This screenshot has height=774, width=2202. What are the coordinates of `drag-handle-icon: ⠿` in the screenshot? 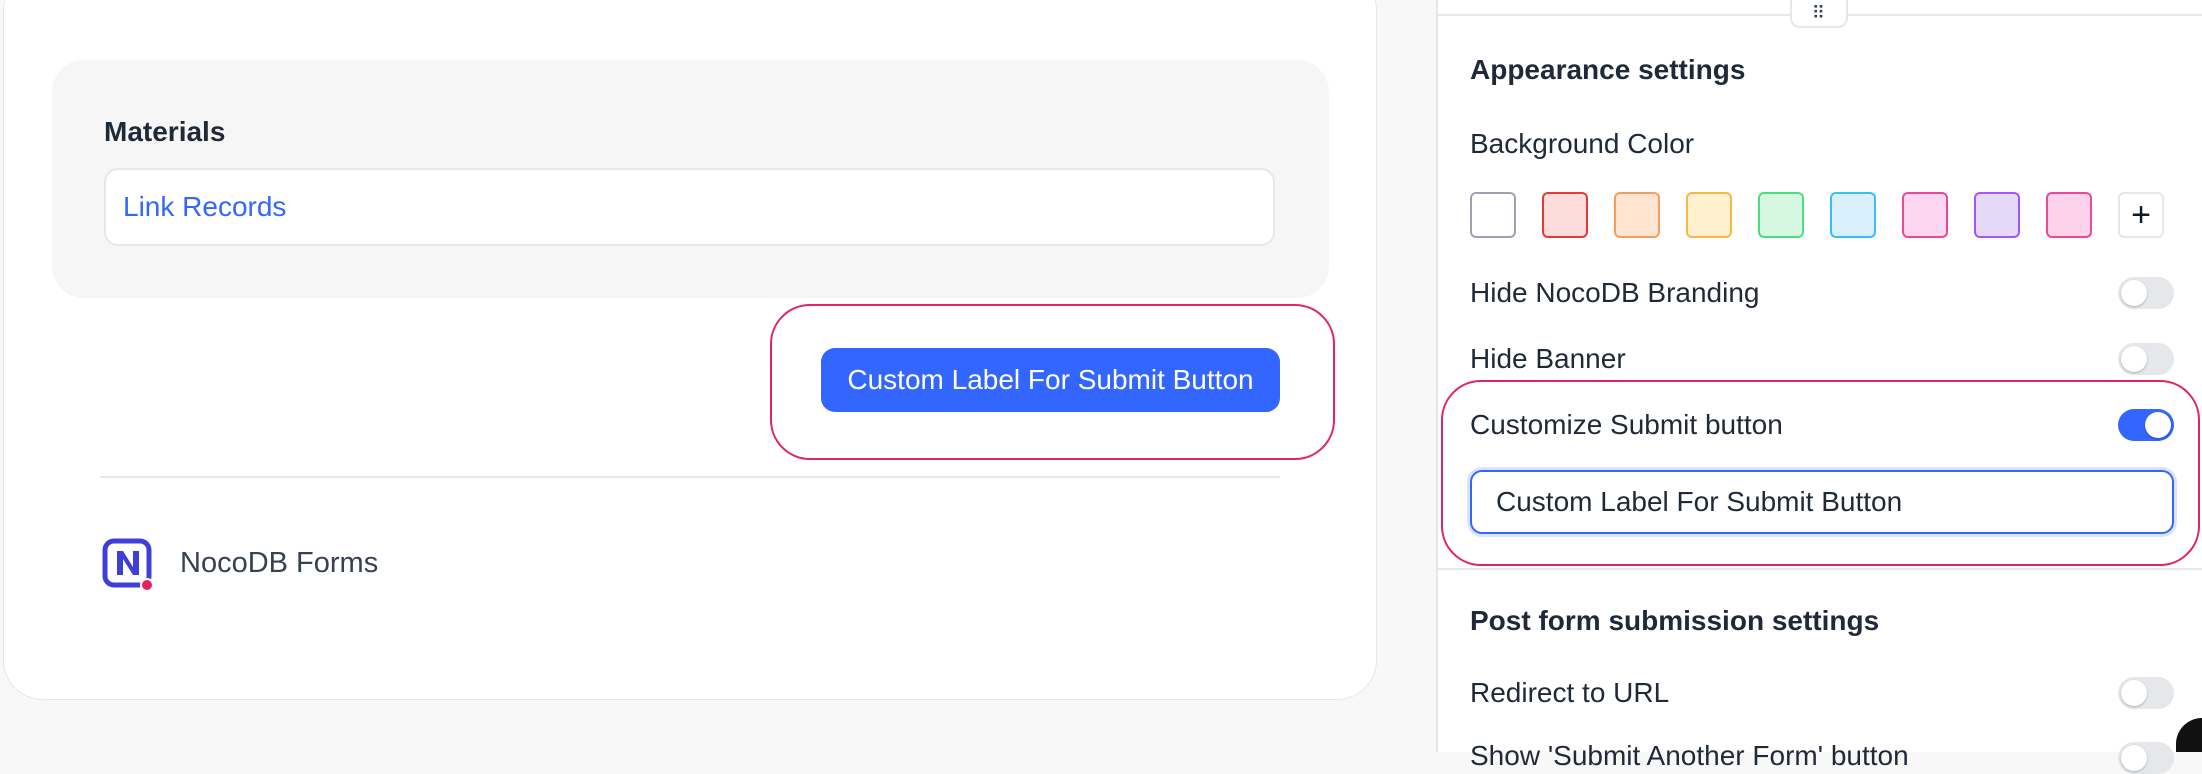 It's located at (1819, 14).